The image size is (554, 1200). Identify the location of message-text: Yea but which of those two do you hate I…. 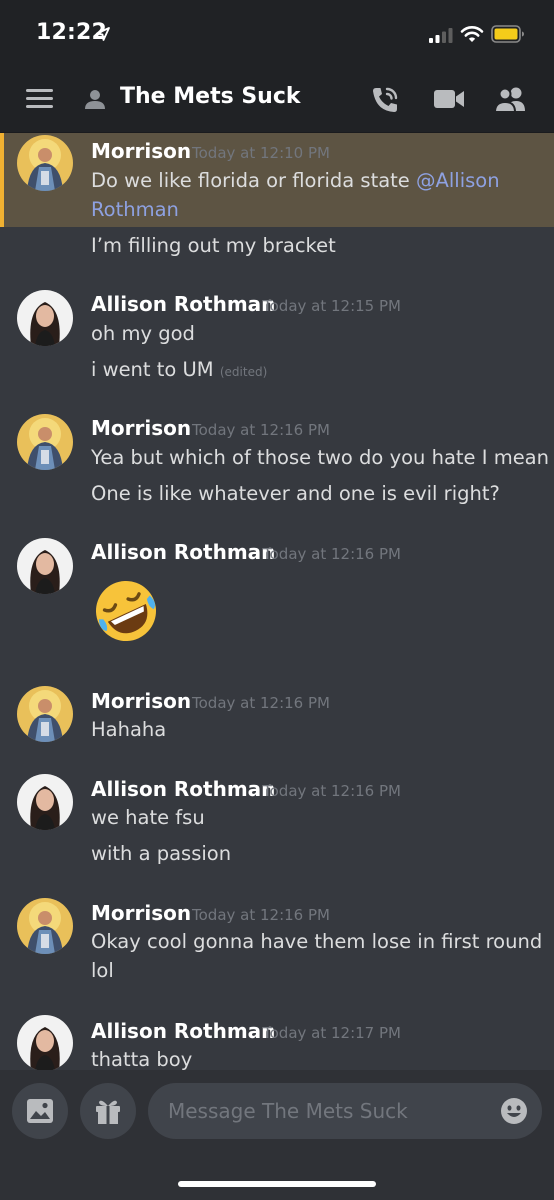
(320, 457).